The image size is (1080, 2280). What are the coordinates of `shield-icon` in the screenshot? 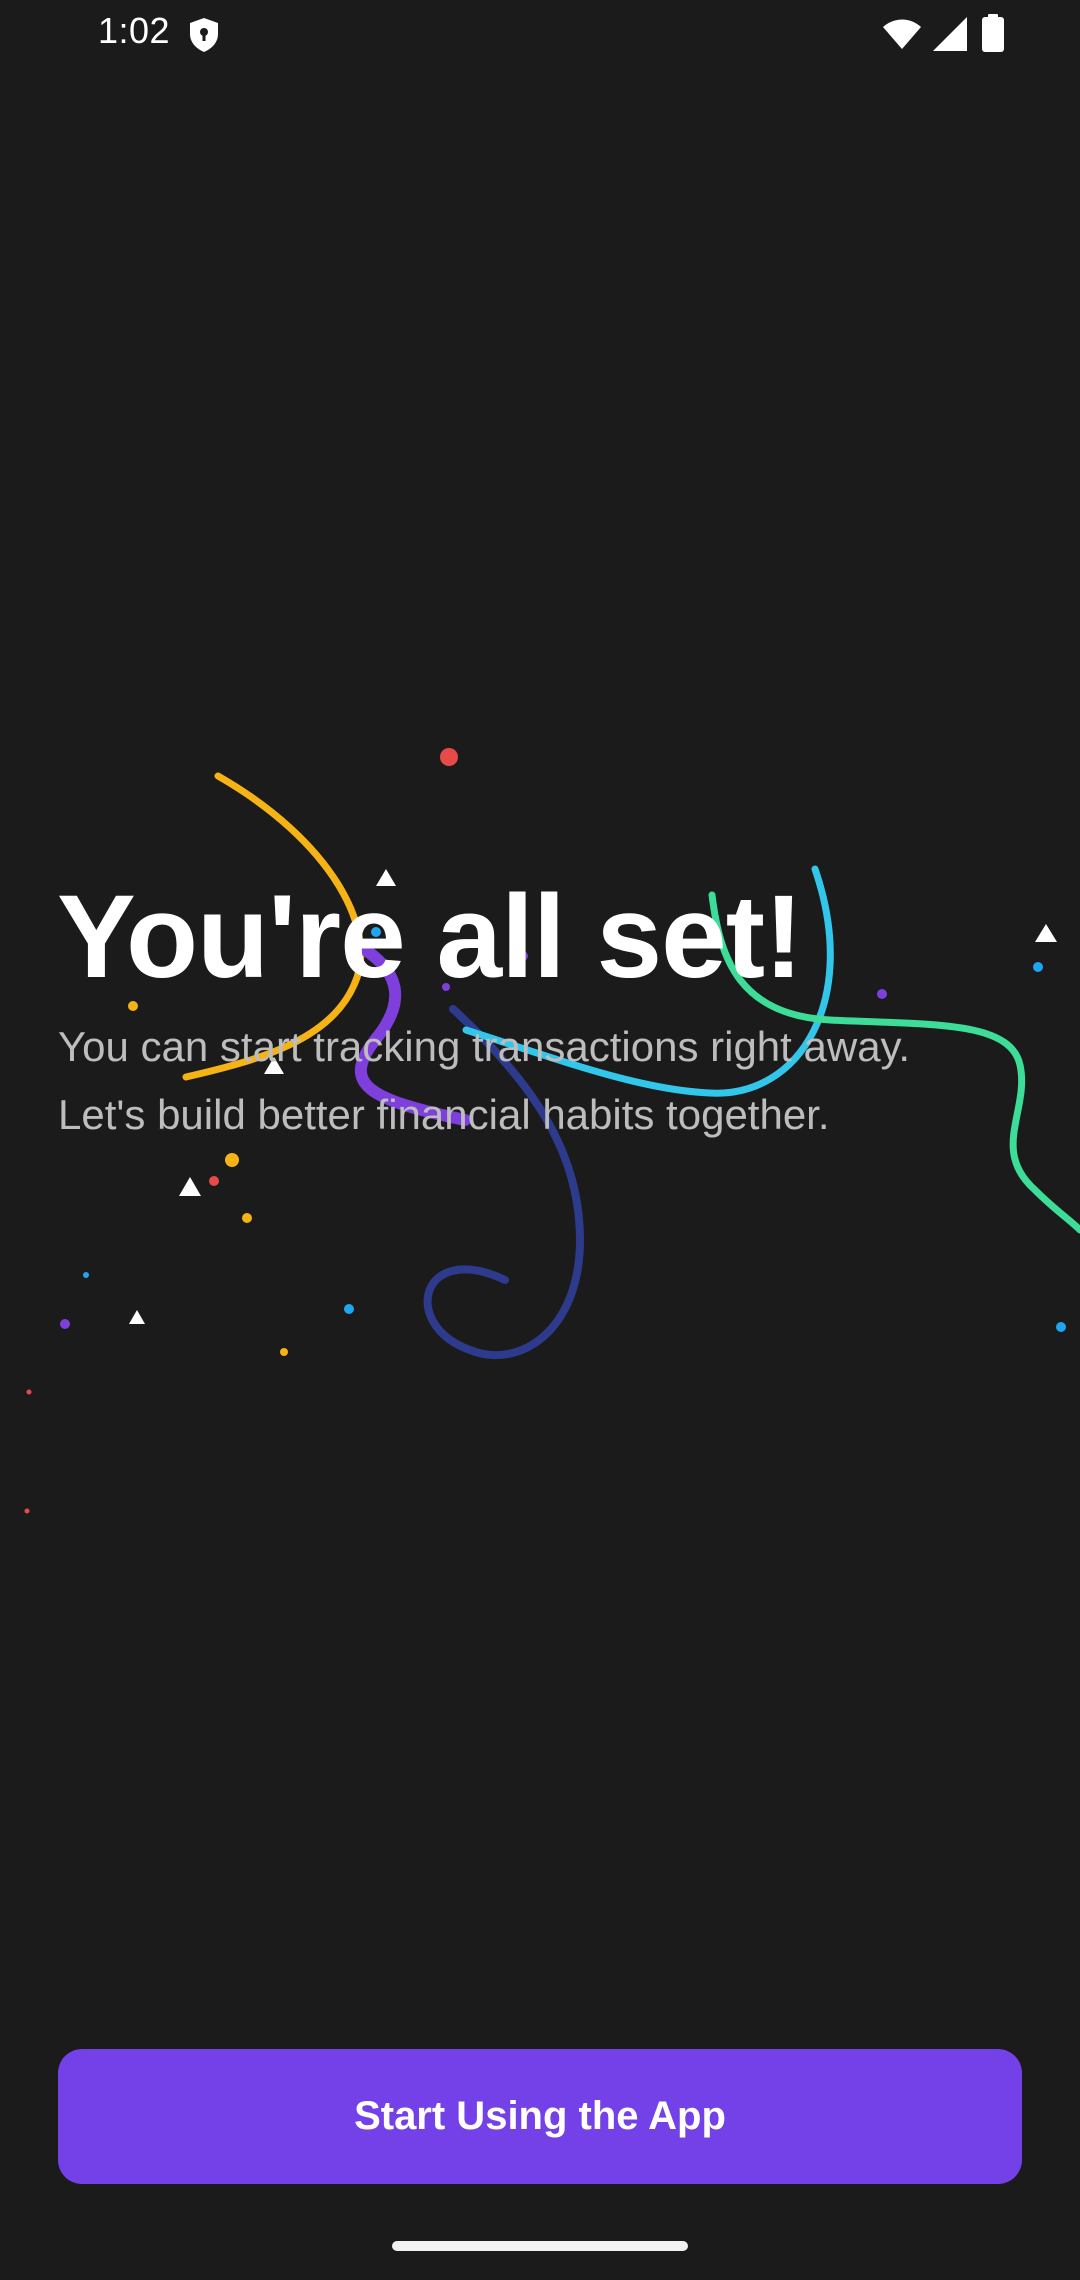 It's located at (204, 35).